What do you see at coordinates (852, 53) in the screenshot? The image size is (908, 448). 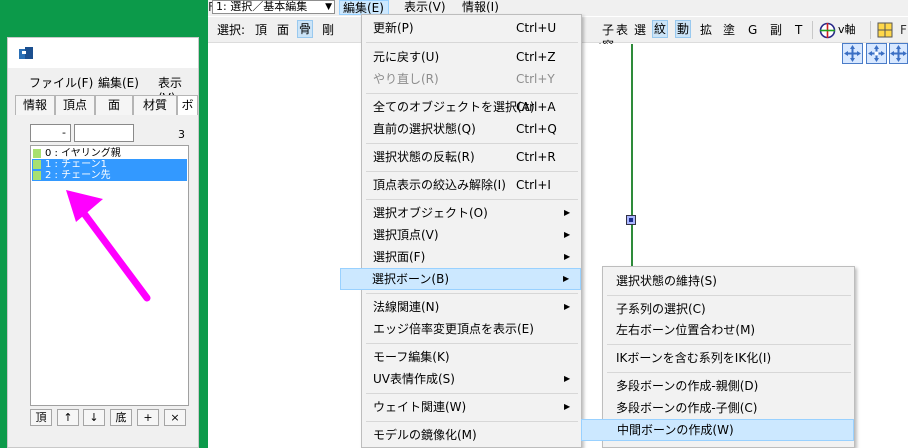 I see `camera-move-icon` at bounding box center [852, 53].